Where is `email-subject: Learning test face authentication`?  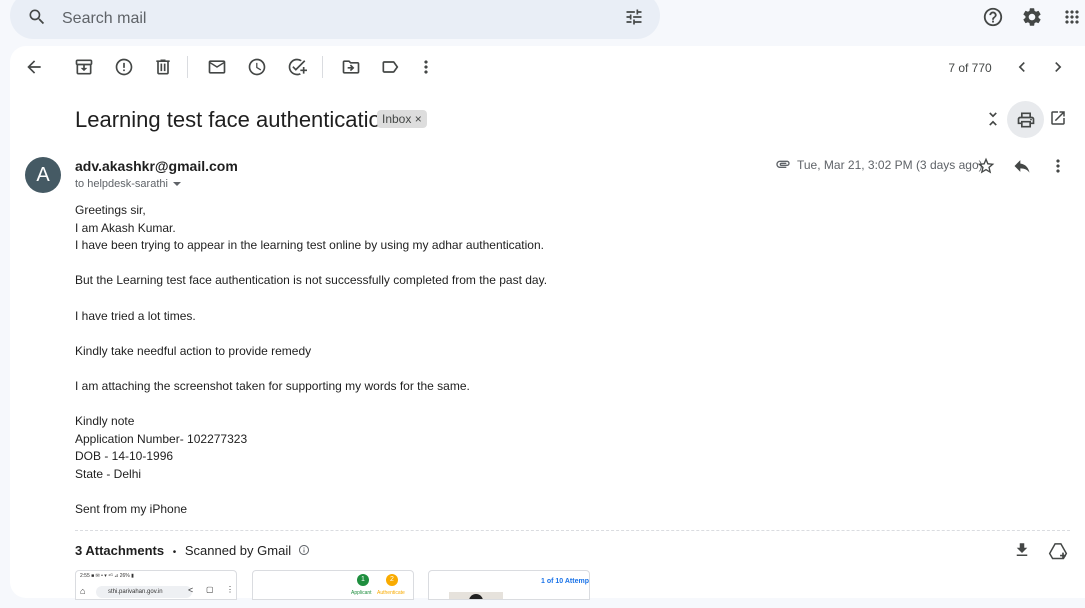 email-subject: Learning test face authentication is located at coordinates (234, 119).